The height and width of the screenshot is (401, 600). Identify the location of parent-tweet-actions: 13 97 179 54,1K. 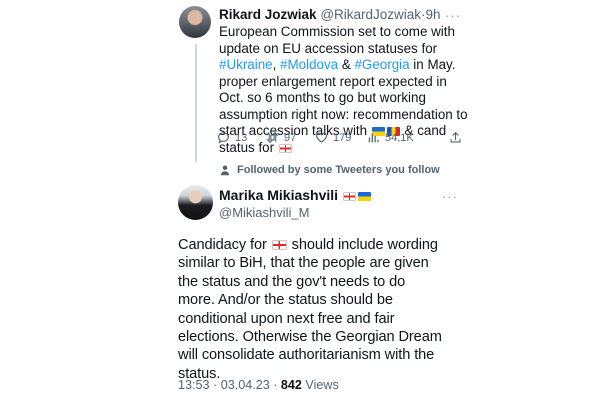
(339, 139).